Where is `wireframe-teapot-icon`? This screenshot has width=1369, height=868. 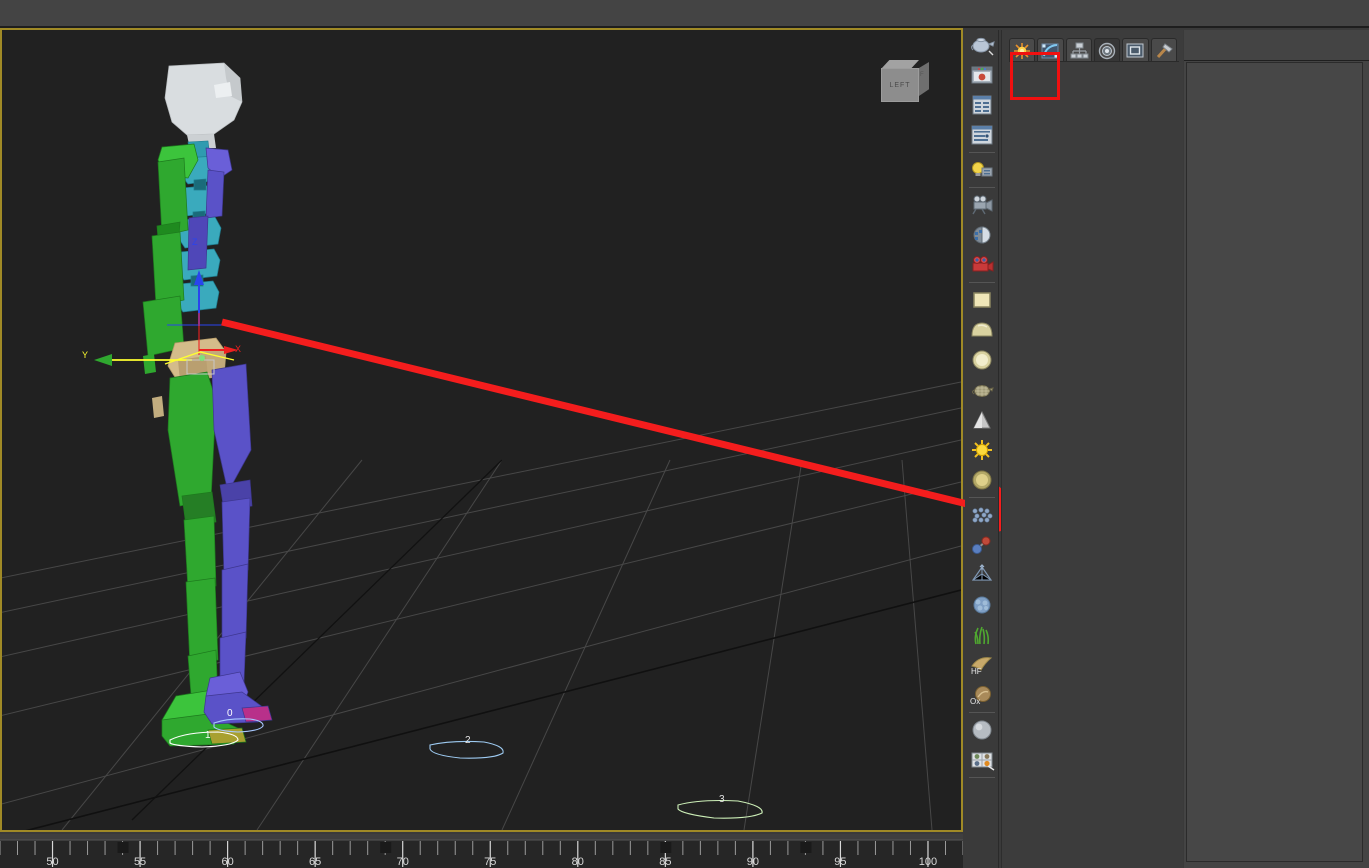
wireframe-teapot-icon is located at coordinates (982, 390).